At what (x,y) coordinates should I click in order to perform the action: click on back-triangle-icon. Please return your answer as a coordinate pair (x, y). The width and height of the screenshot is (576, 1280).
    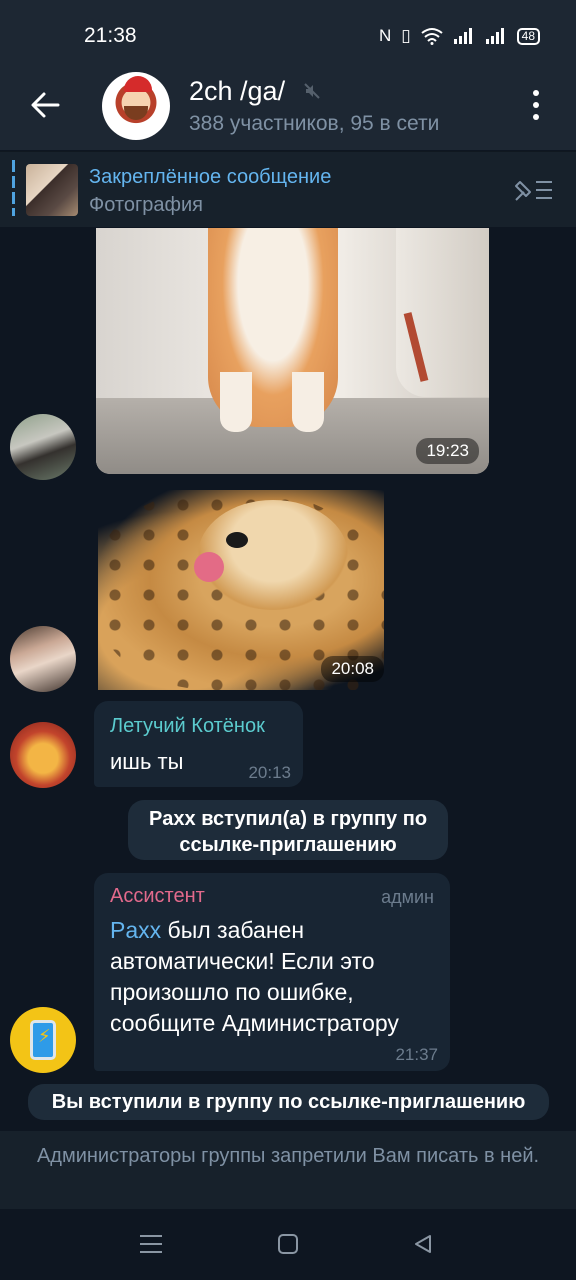
    Looking at the image, I should click on (423, 1244).